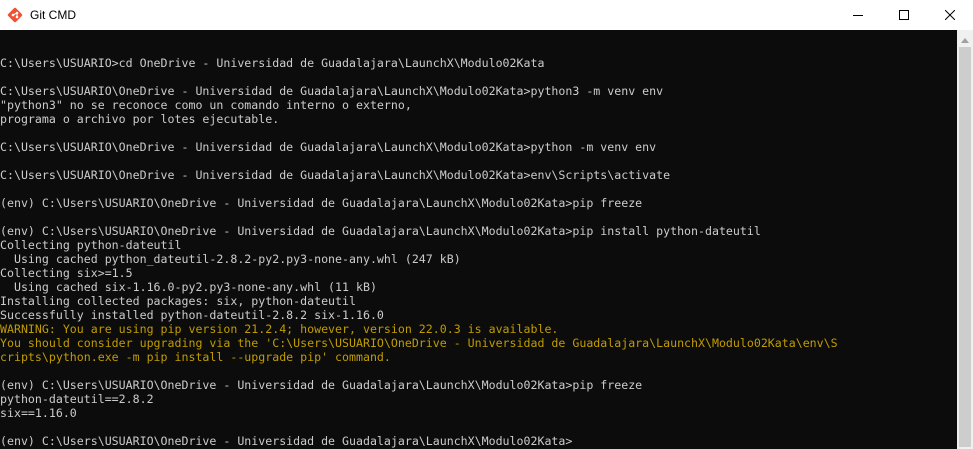 The height and width of the screenshot is (449, 973). I want to click on git-diamond-icon, so click(15, 15).